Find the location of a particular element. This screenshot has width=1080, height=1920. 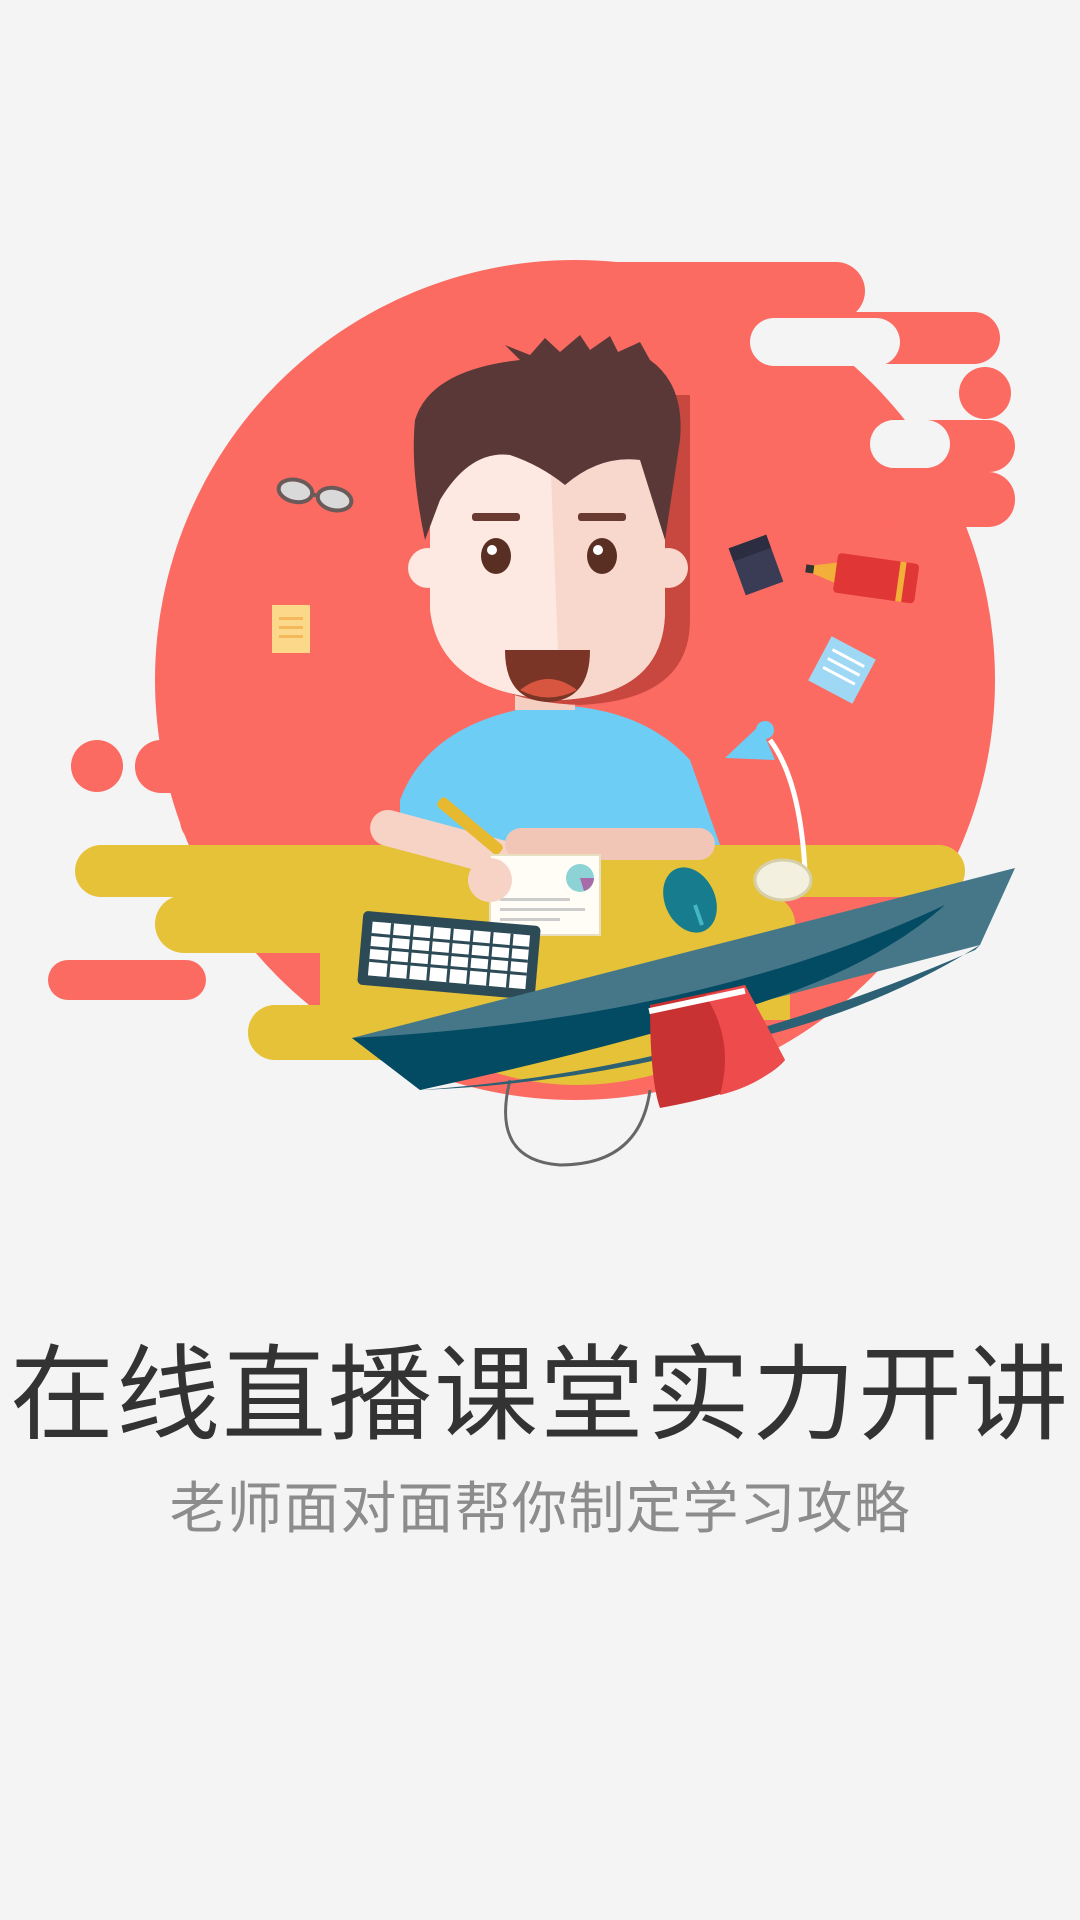

sticky-note-icon is located at coordinates (291, 629).